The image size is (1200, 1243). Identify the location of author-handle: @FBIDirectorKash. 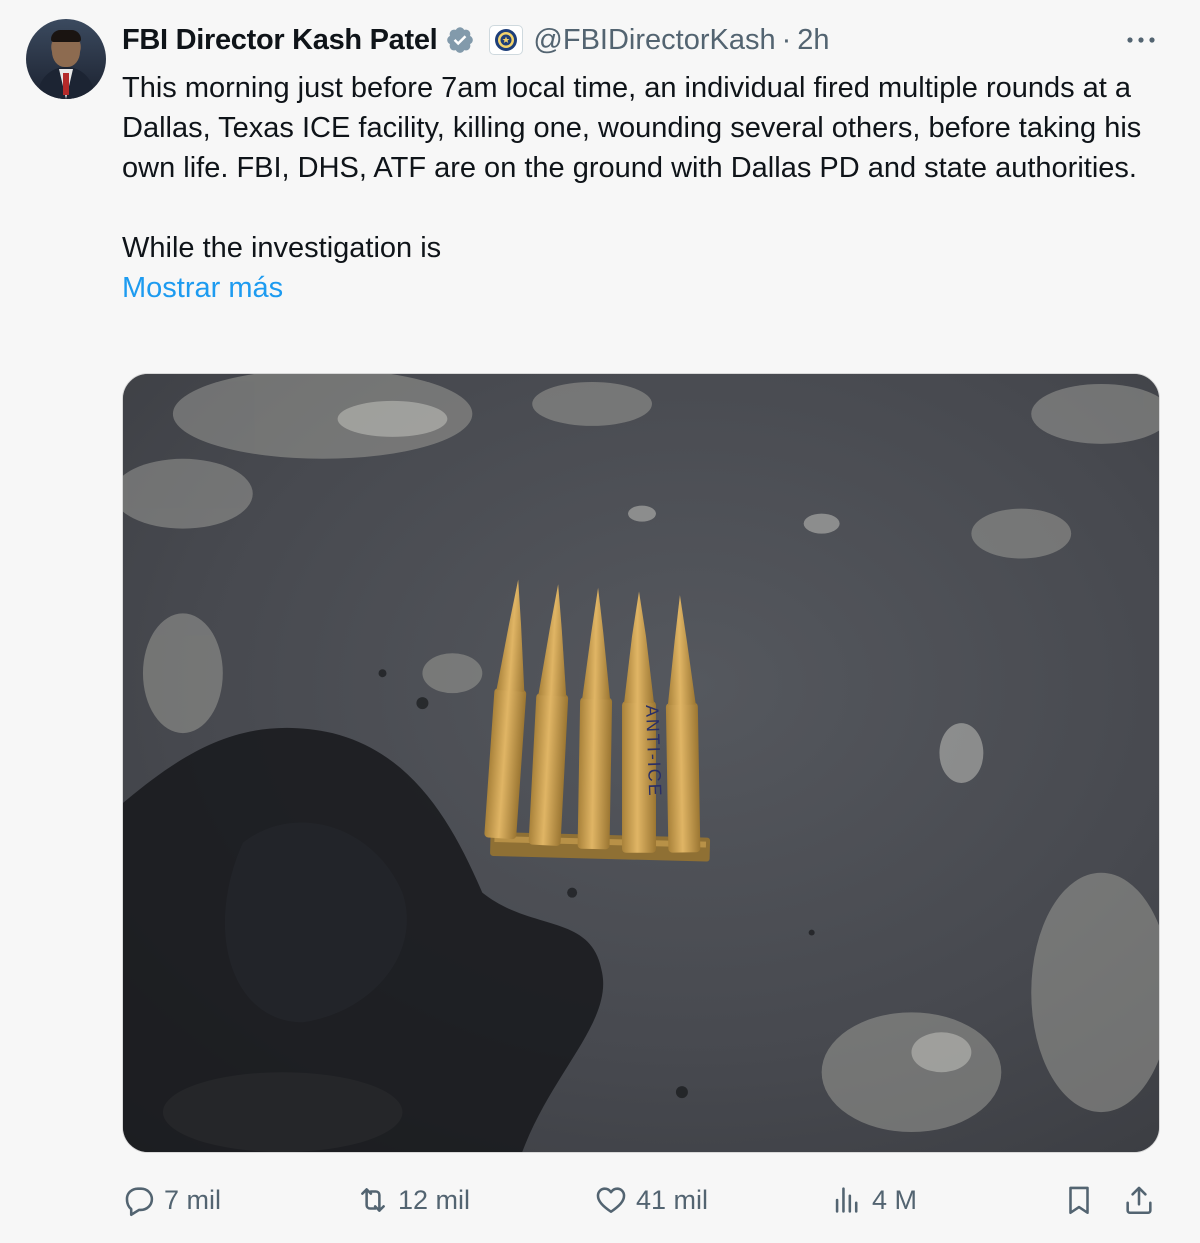
(654, 40).